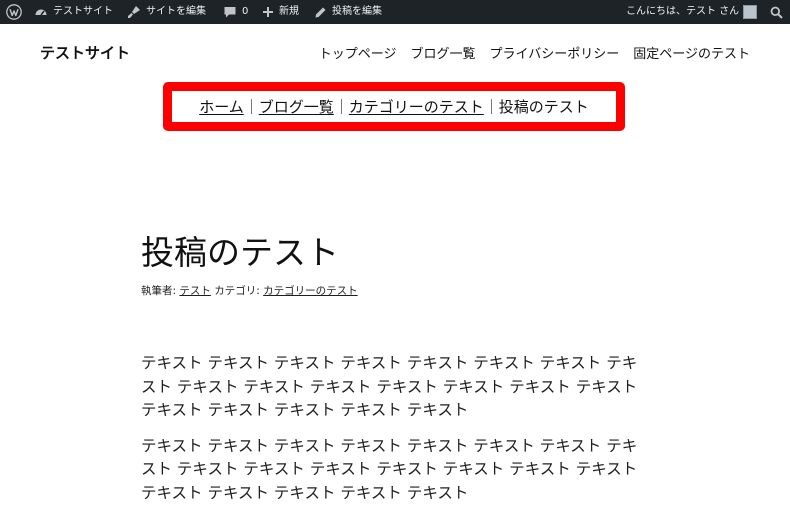  I want to click on wordpress-logo-icon, so click(14, 12).